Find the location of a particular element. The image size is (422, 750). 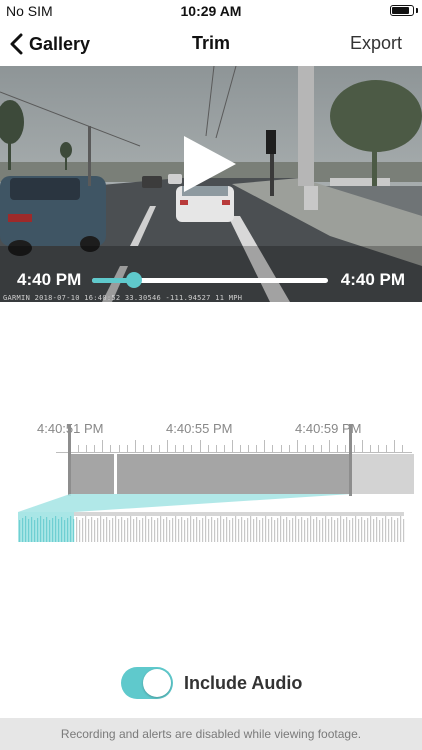

toggle-knob is located at coordinates (157, 683).